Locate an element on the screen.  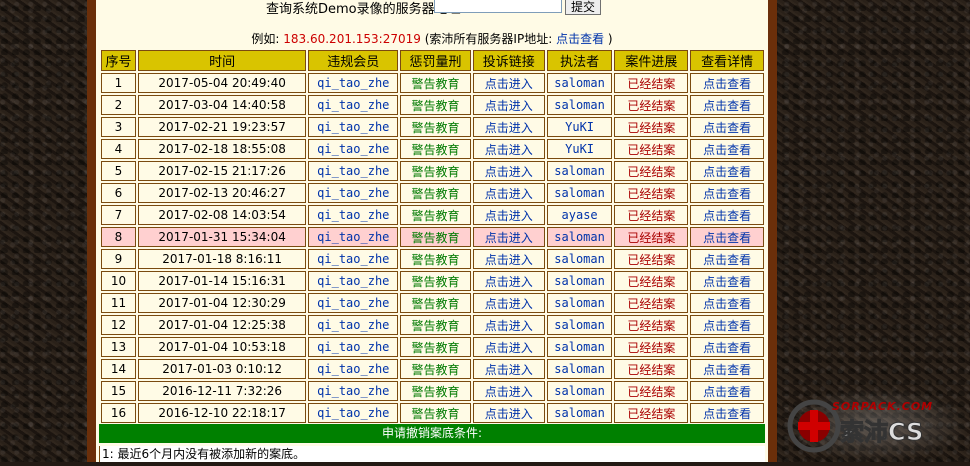
submit-button: 提交 is located at coordinates (583, 7).